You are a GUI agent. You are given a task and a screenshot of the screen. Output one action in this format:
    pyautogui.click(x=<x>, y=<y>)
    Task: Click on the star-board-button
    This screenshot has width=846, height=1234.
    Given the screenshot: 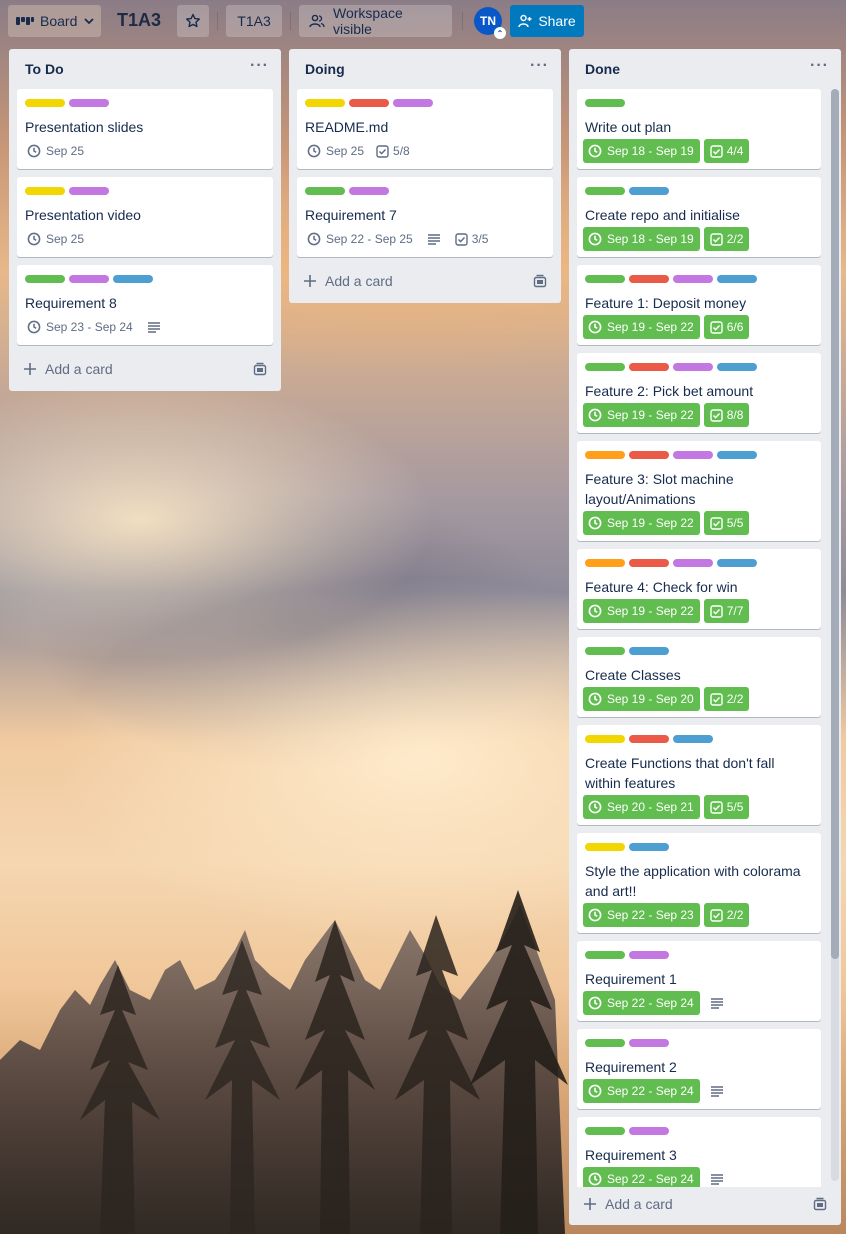 What is the action you would take?
    pyautogui.click(x=193, y=21)
    